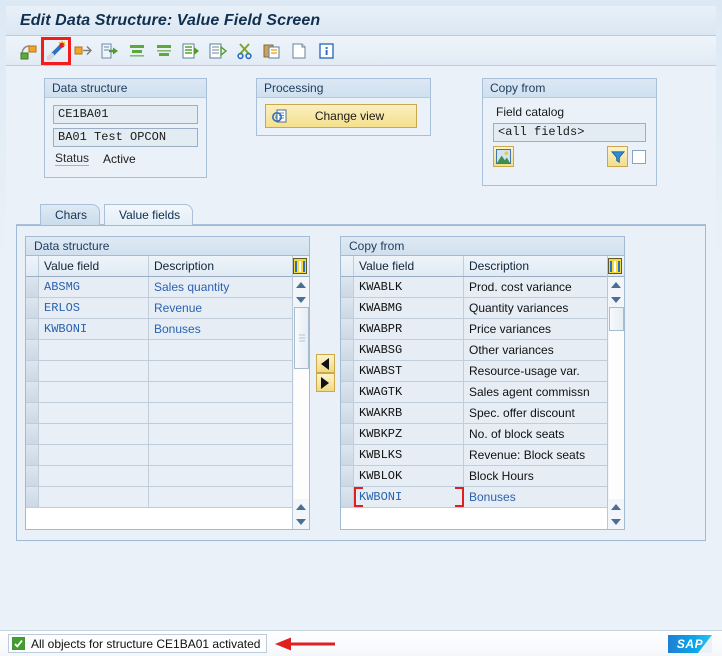  Describe the element at coordinates (409, 371) in the screenshot. I see `cell-value-field: KWABST` at that location.